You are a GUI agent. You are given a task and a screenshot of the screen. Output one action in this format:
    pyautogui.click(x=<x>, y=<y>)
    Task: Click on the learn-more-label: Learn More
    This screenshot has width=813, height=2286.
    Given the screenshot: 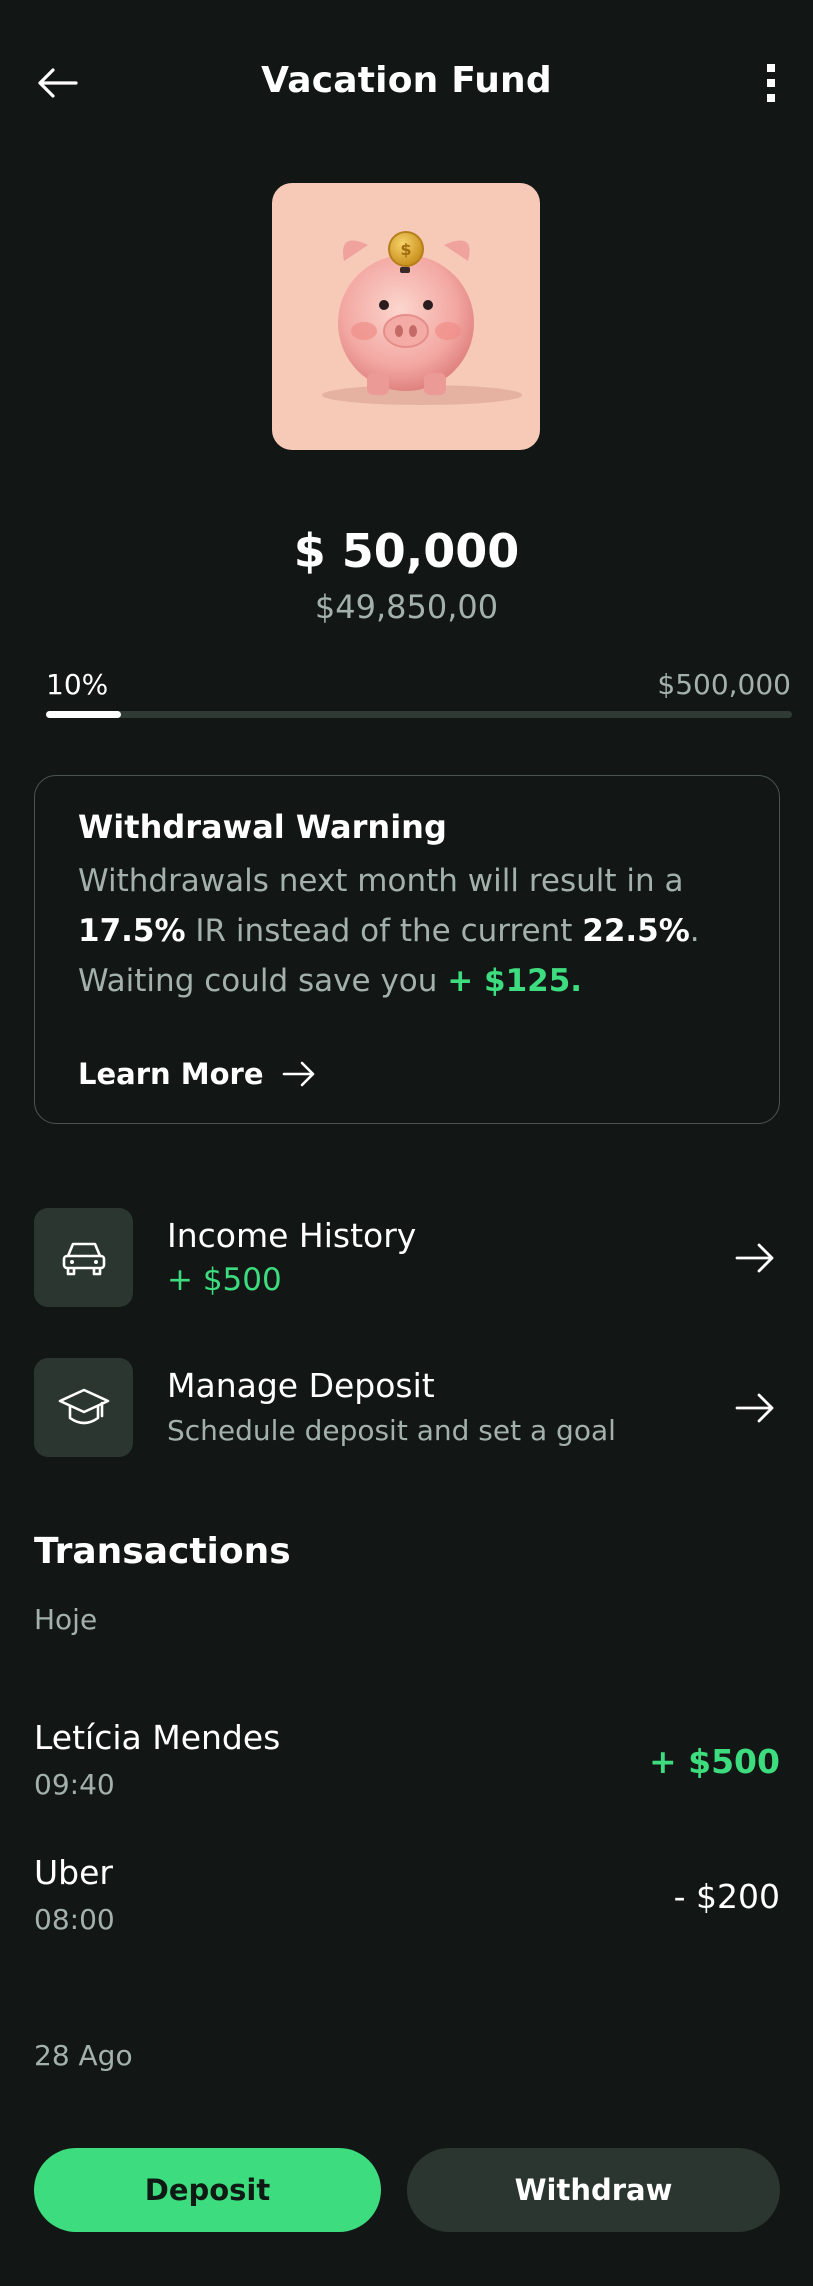 What is the action you would take?
    pyautogui.click(x=171, y=1074)
    